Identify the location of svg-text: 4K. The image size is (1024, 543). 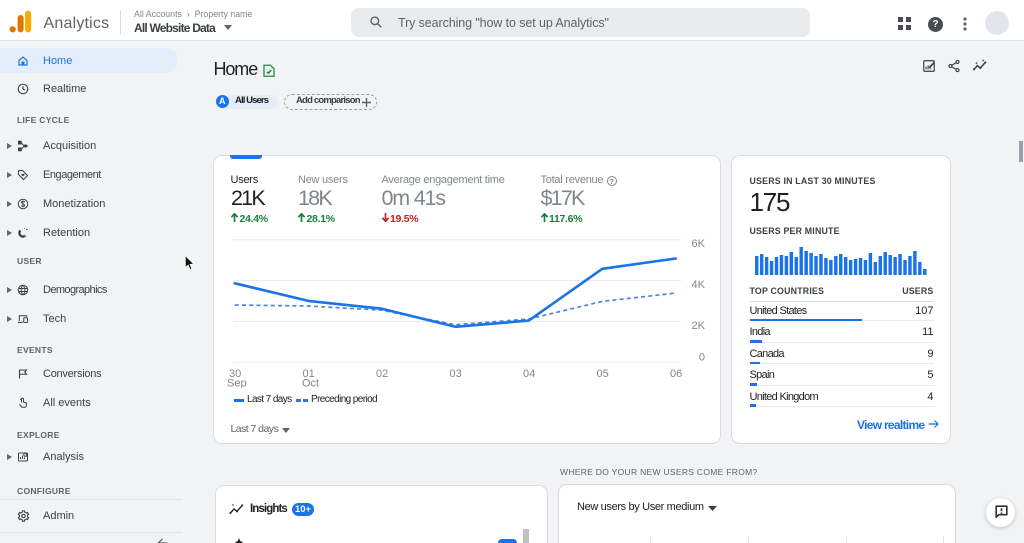
(699, 285).